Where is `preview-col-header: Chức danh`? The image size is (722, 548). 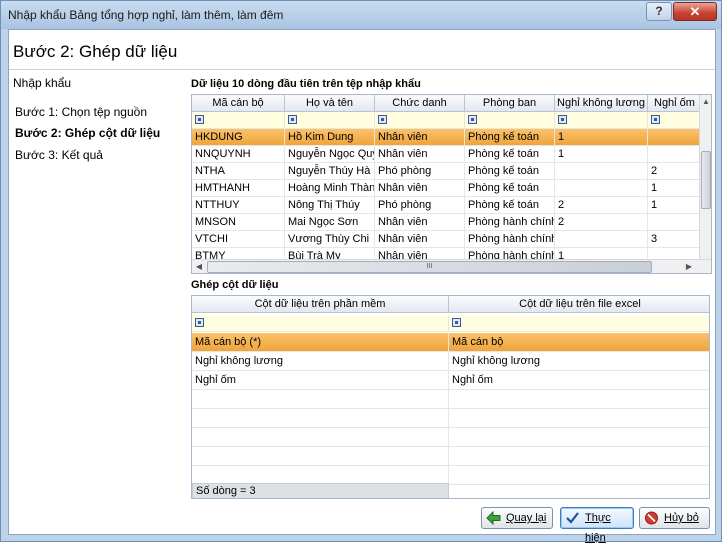 preview-col-header: Chức danh is located at coordinates (420, 103).